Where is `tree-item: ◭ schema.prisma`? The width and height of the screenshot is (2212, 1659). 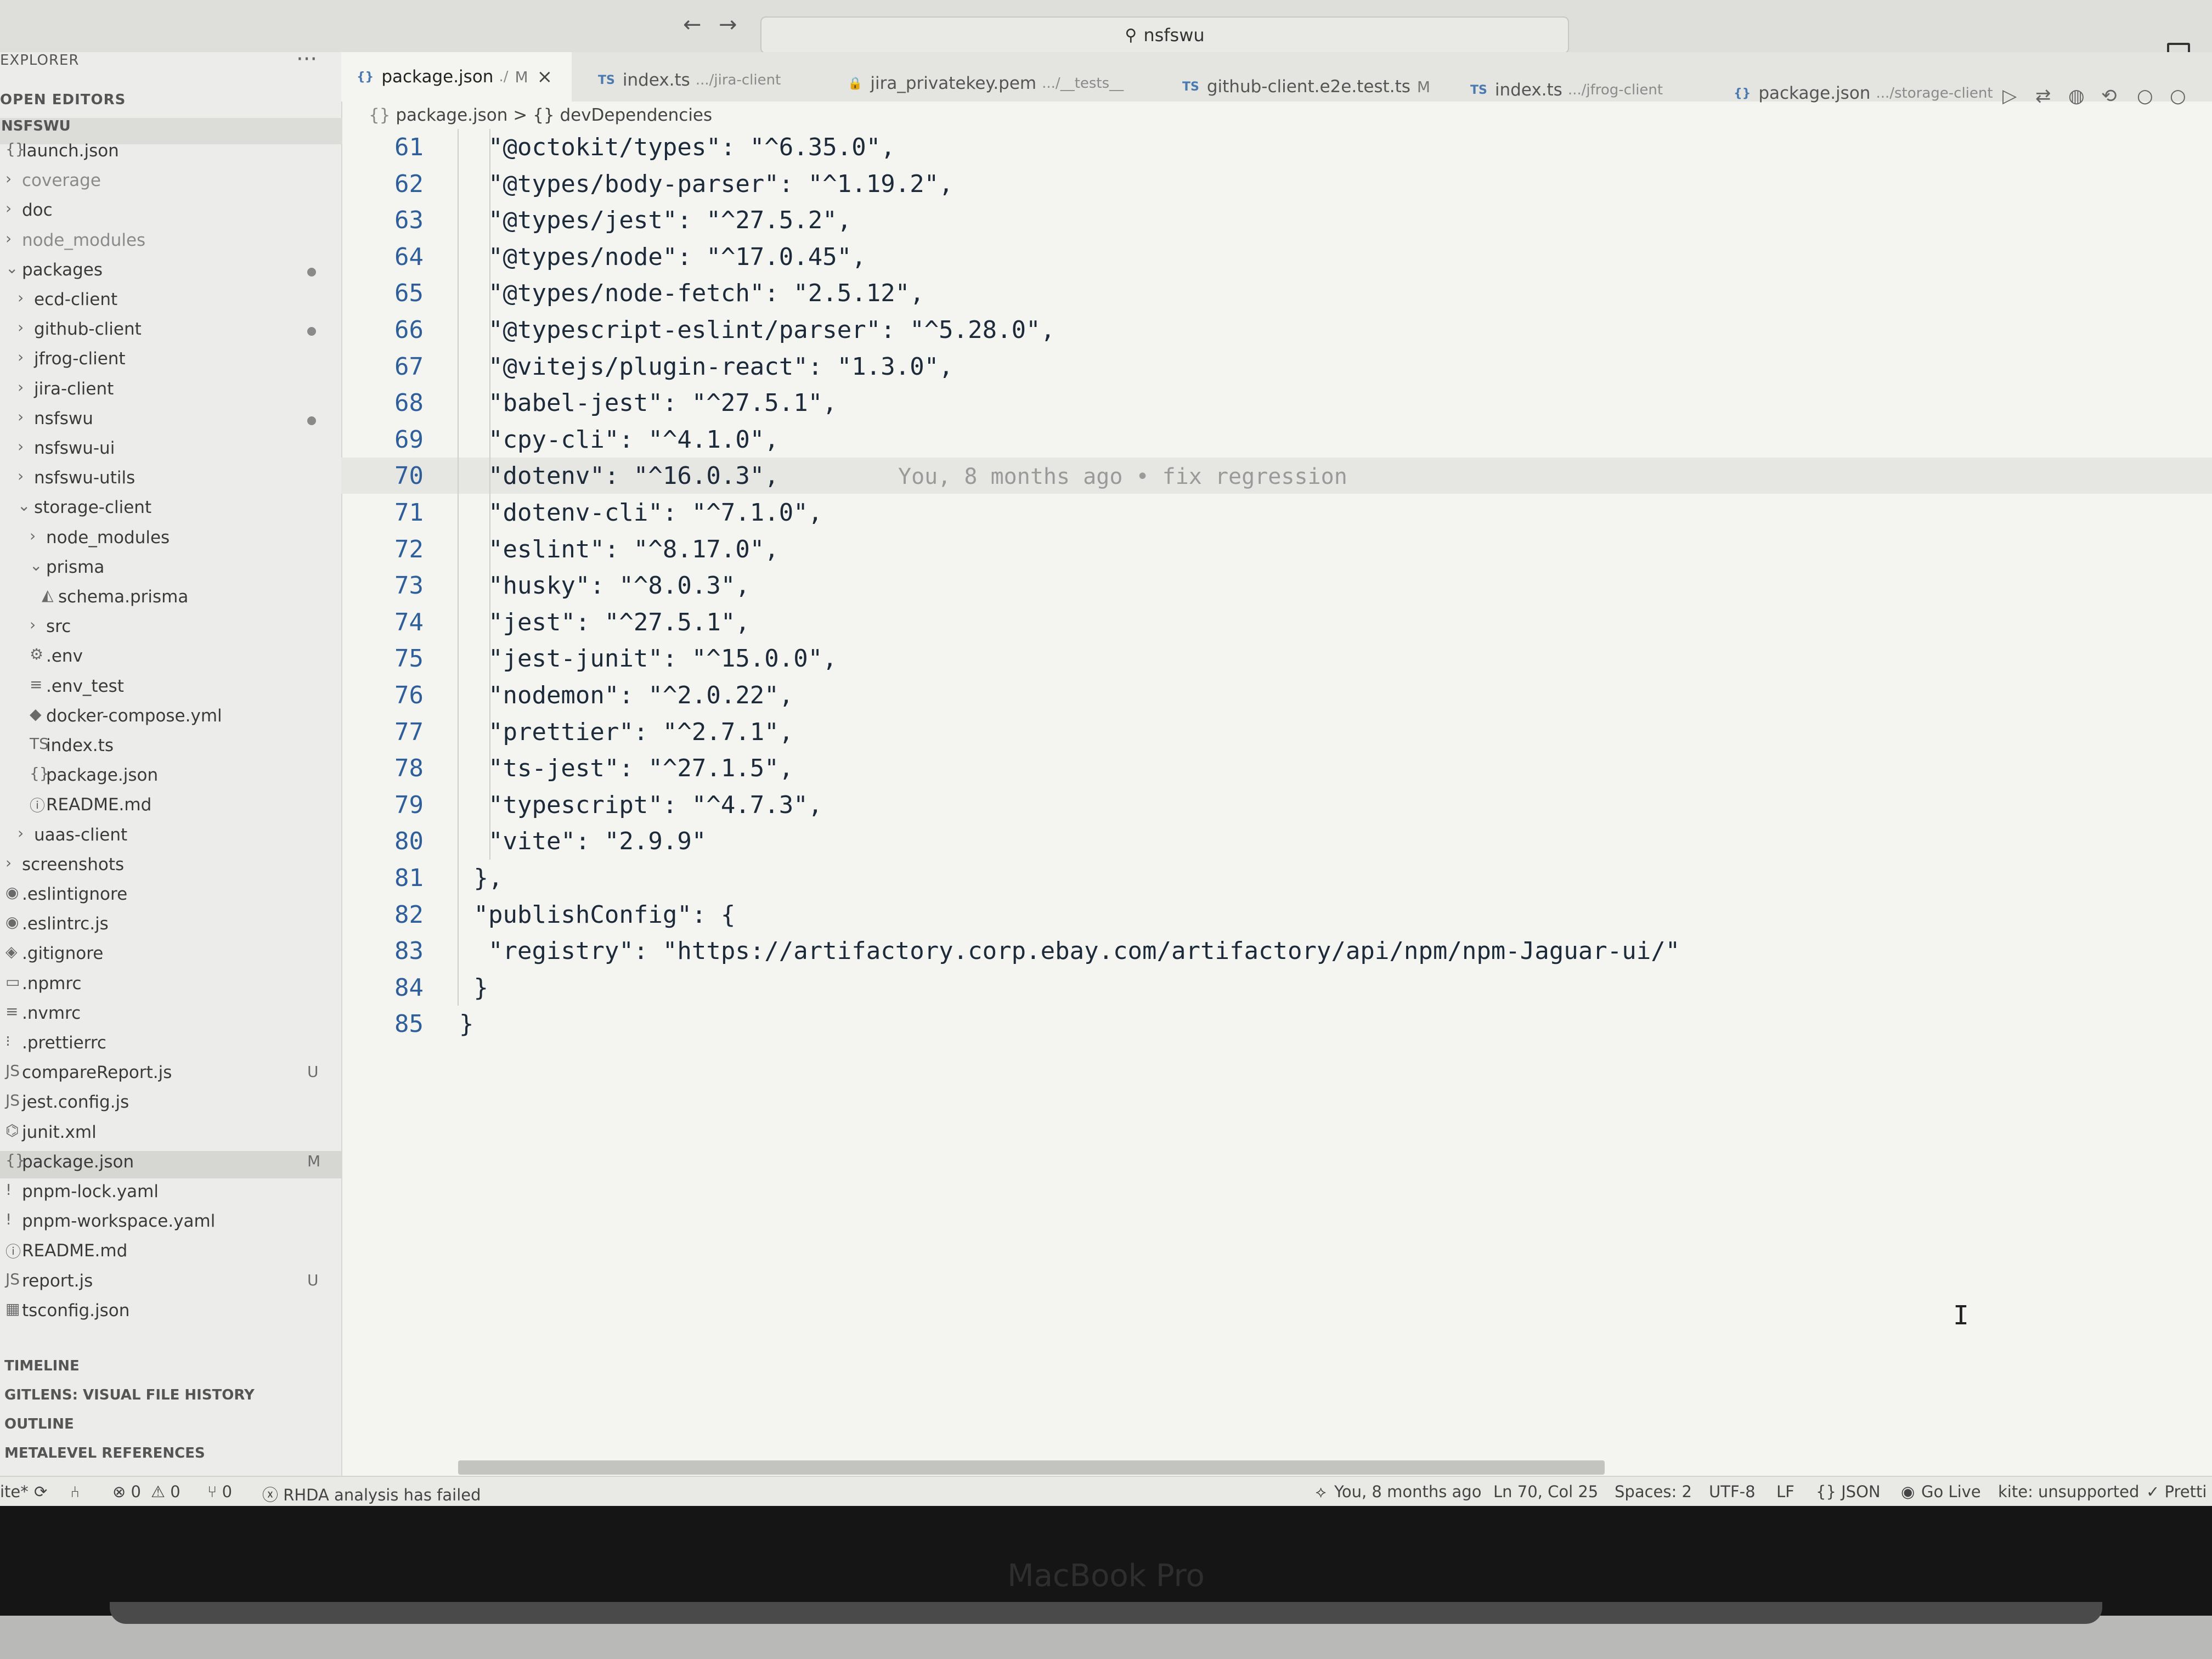 tree-item: ◭ schema.prisma is located at coordinates (170, 599).